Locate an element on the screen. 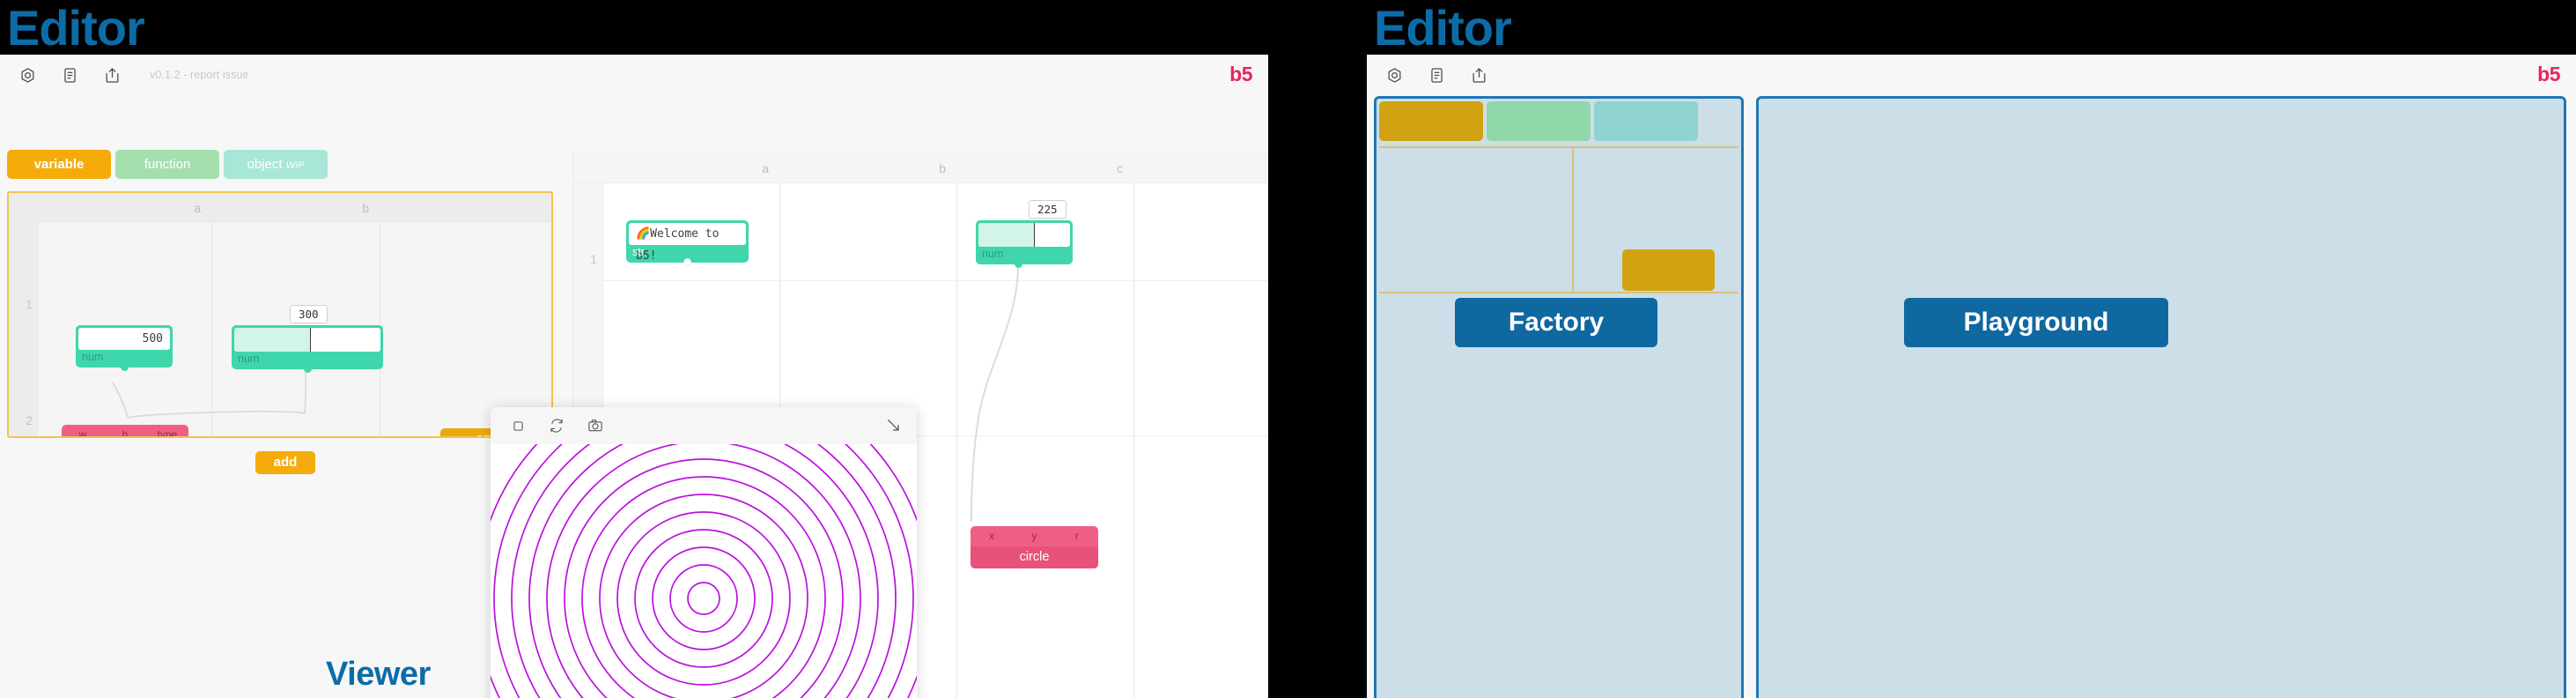 Image resolution: width=2576 pixels, height=698 pixels. share-icon-right is located at coordinates (1478, 75).